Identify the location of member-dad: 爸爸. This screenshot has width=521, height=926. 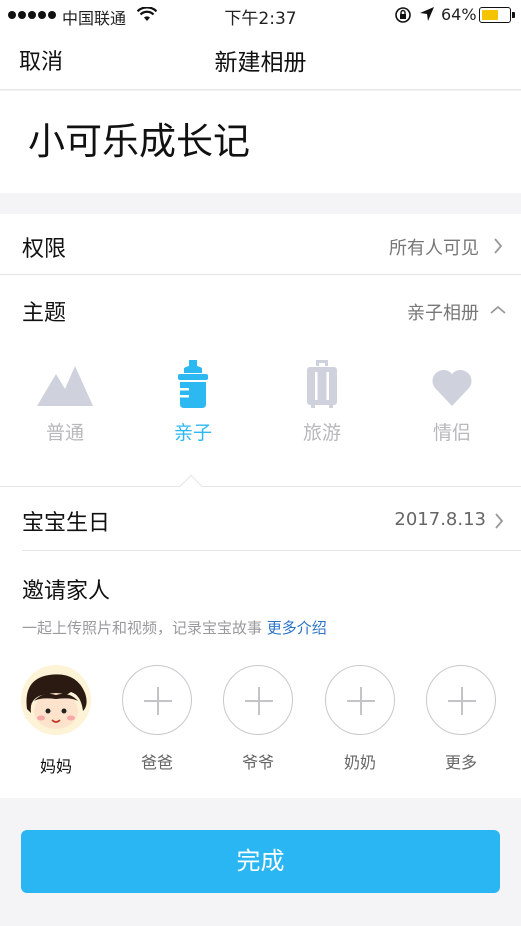
(157, 719).